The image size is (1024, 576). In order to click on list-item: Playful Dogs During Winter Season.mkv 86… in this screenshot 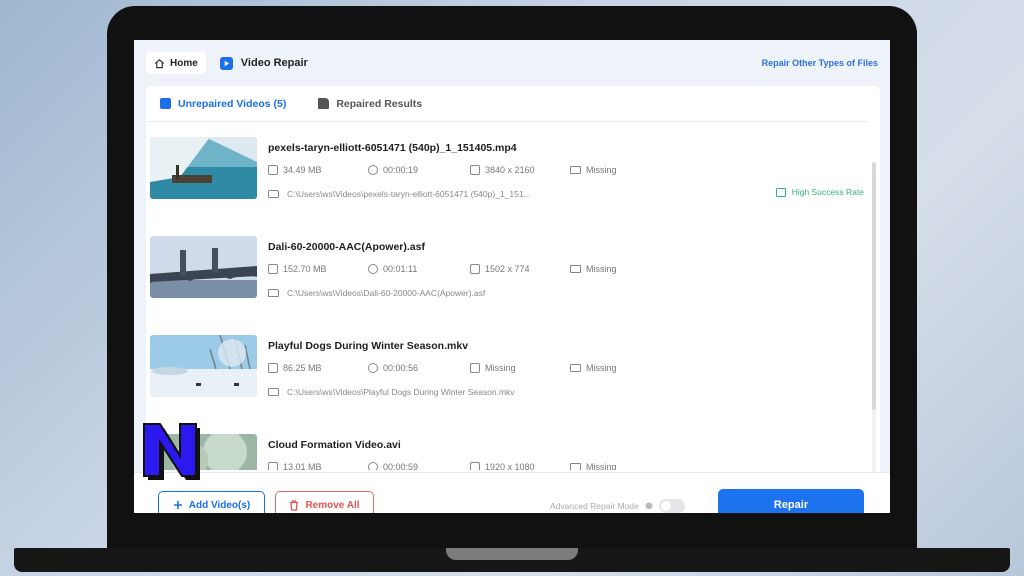, I will do `click(509, 380)`.